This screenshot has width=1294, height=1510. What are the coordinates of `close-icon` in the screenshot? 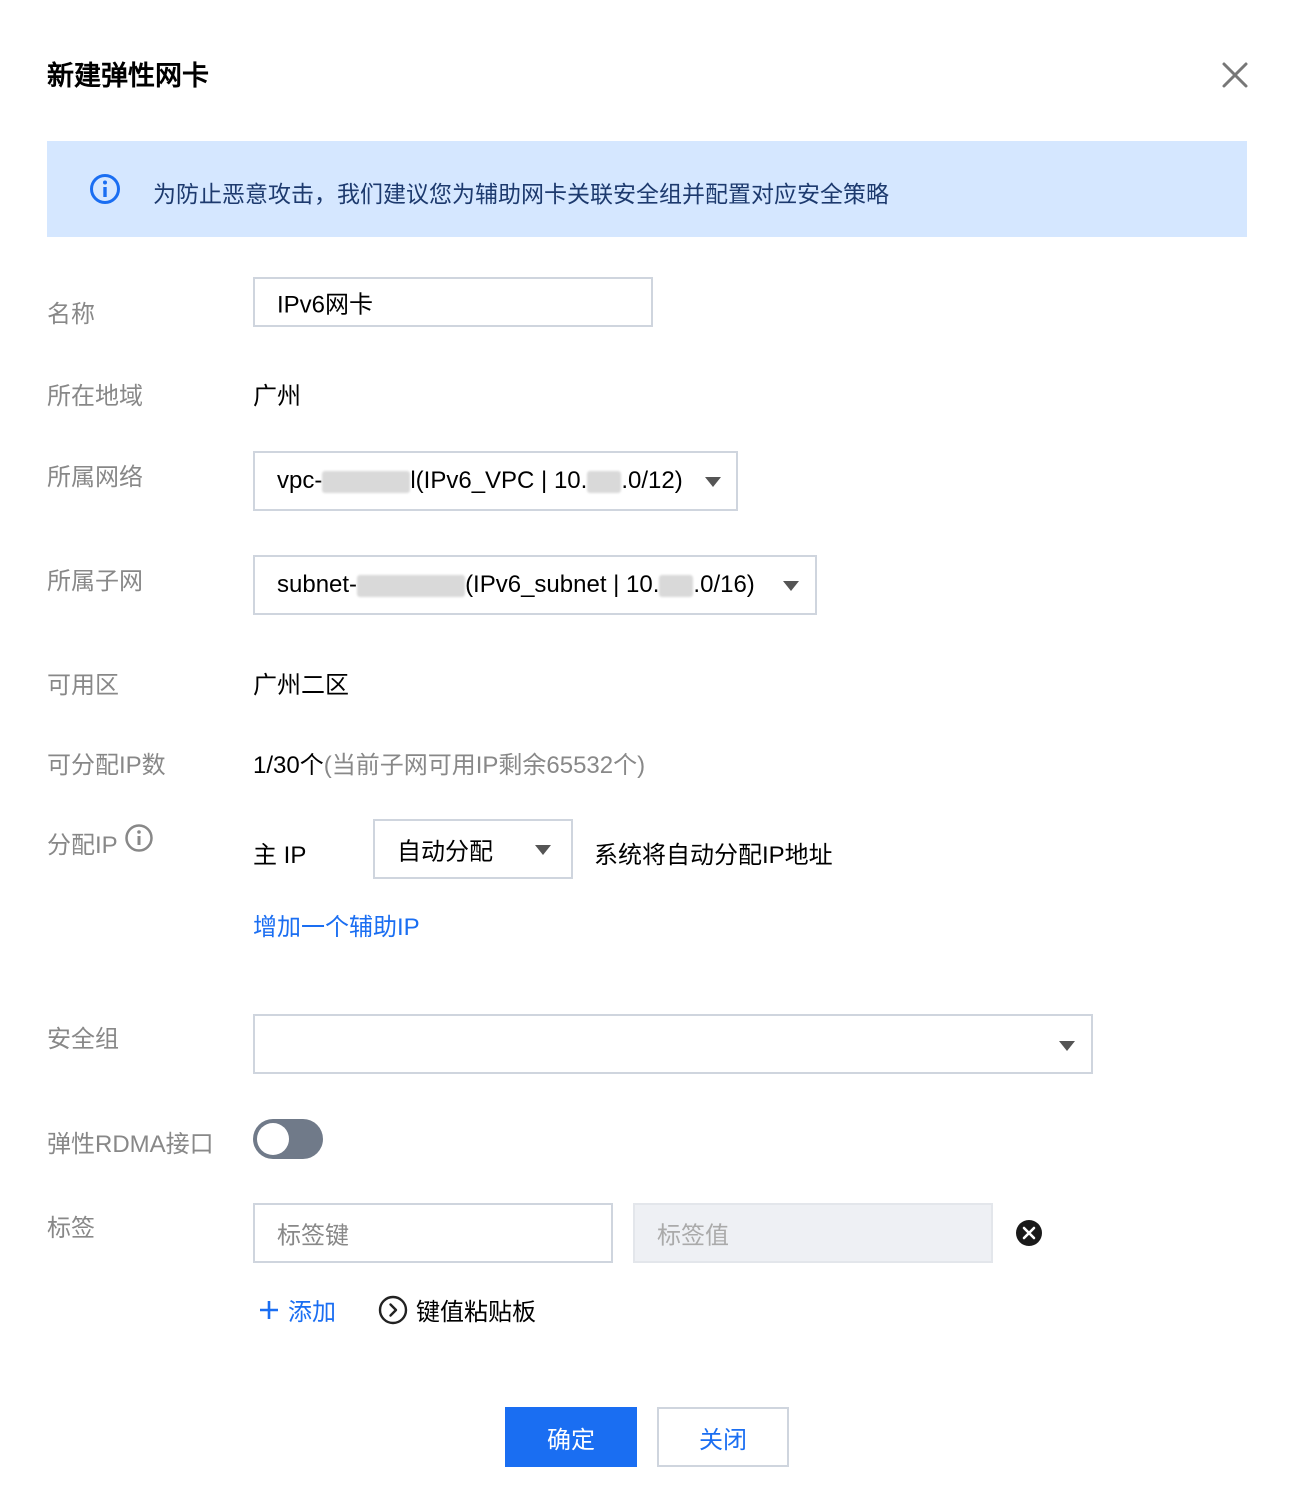 It's located at (1235, 75).